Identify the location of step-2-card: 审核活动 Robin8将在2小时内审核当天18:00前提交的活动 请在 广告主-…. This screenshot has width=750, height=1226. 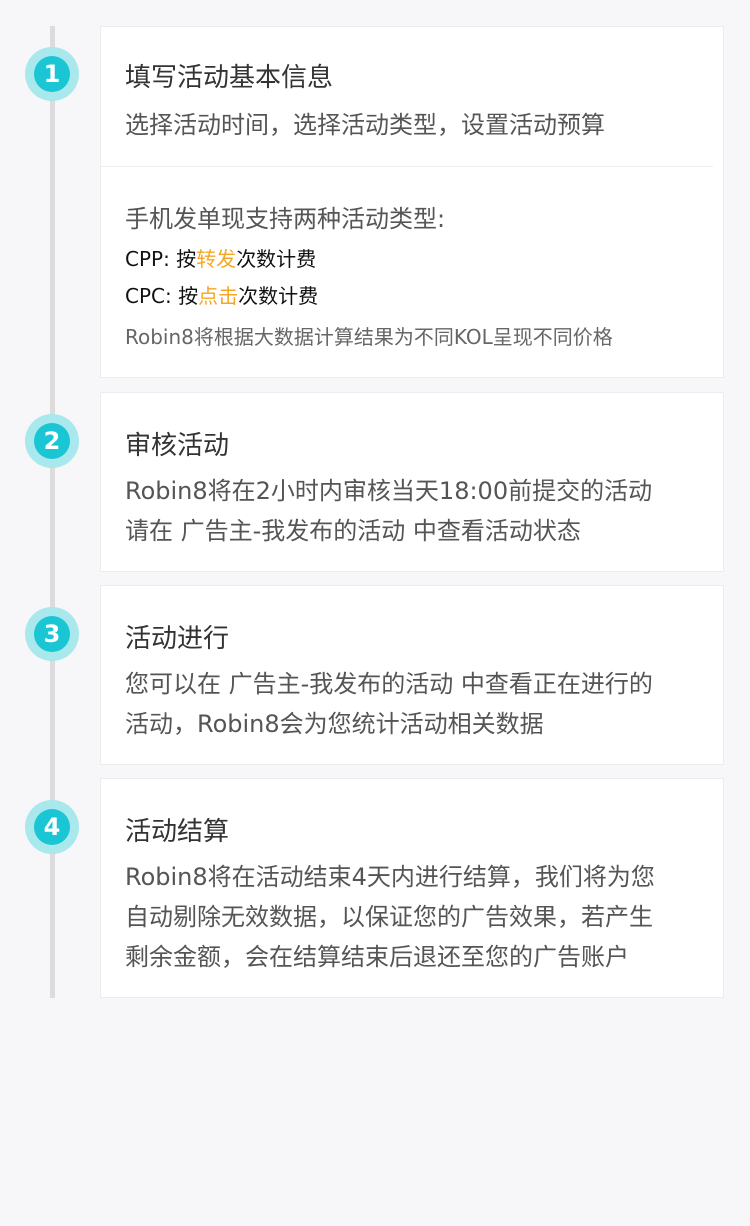
(412, 482).